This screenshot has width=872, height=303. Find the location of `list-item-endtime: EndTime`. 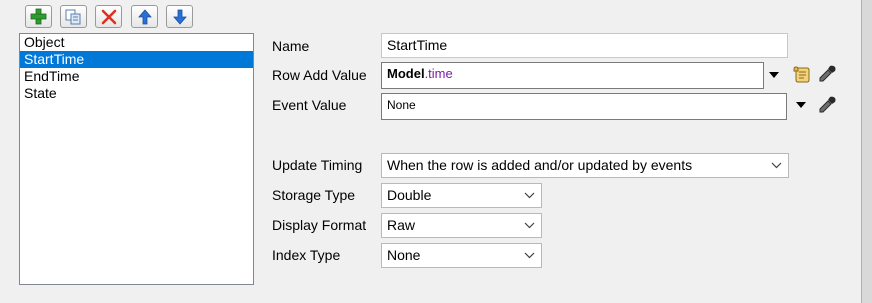

list-item-endtime: EndTime is located at coordinates (136, 76).